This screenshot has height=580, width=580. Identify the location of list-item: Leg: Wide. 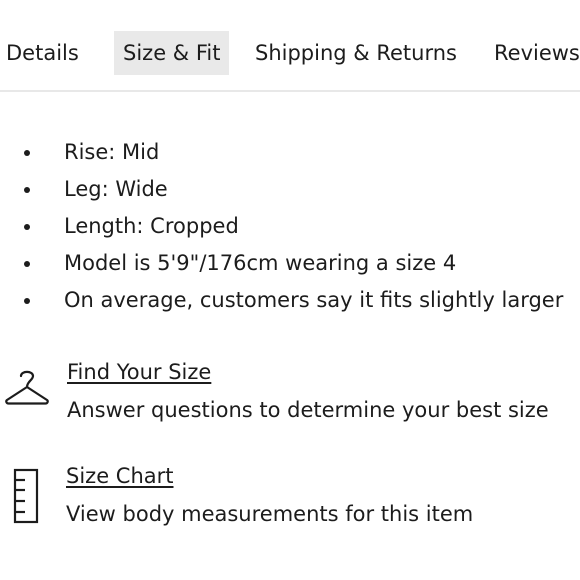
(290, 189).